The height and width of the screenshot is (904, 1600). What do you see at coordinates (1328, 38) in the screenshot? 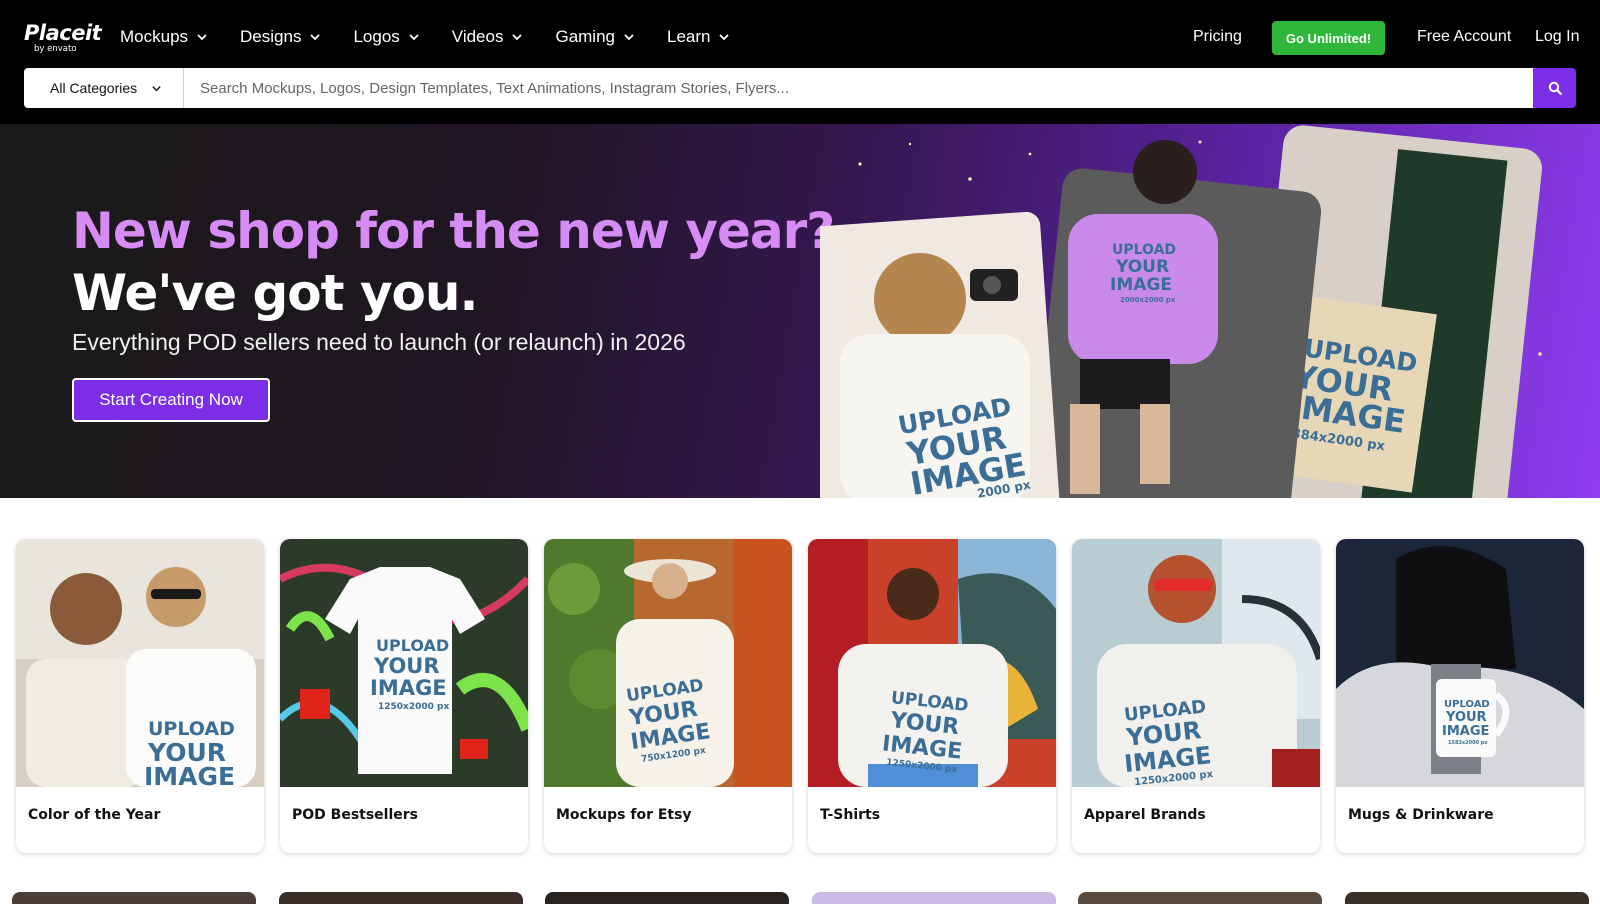
I see `go-unlimited-button: Go Unlimited!` at bounding box center [1328, 38].